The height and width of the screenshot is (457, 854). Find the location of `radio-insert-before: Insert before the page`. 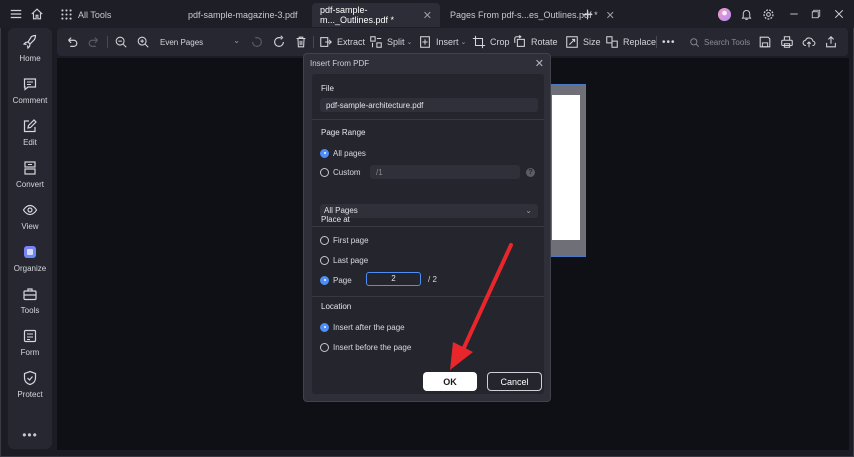

radio-insert-before: Insert before the page is located at coordinates (365, 347).